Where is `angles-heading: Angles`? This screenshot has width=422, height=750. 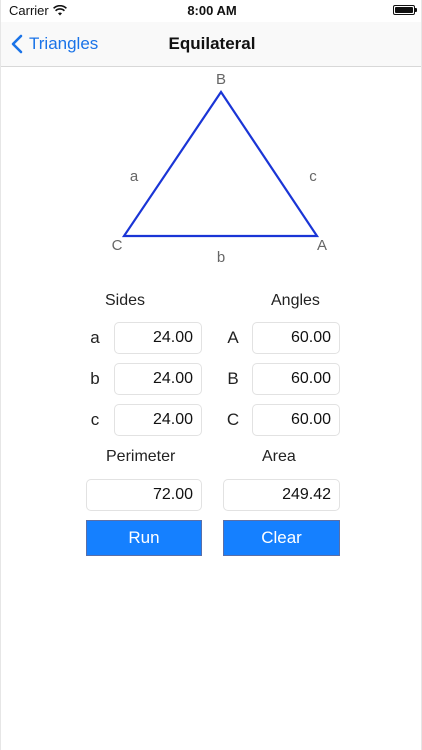 angles-heading: Angles is located at coordinates (295, 300).